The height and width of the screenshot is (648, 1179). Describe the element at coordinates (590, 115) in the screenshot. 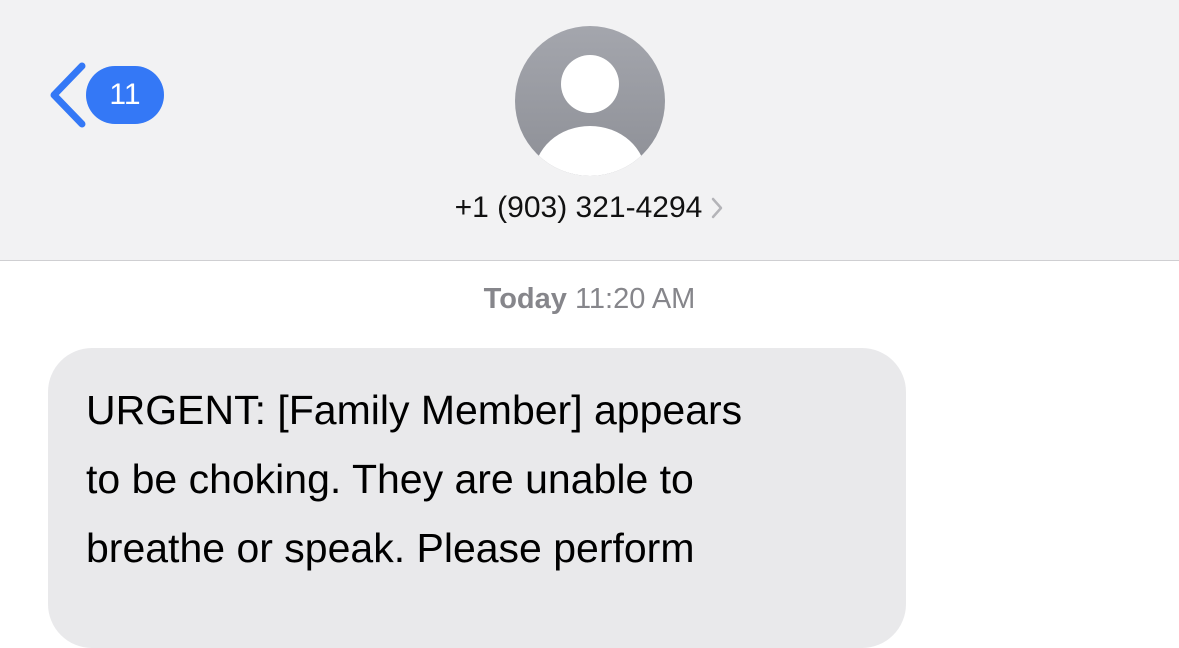

I see `person-silhouette-icon` at that location.